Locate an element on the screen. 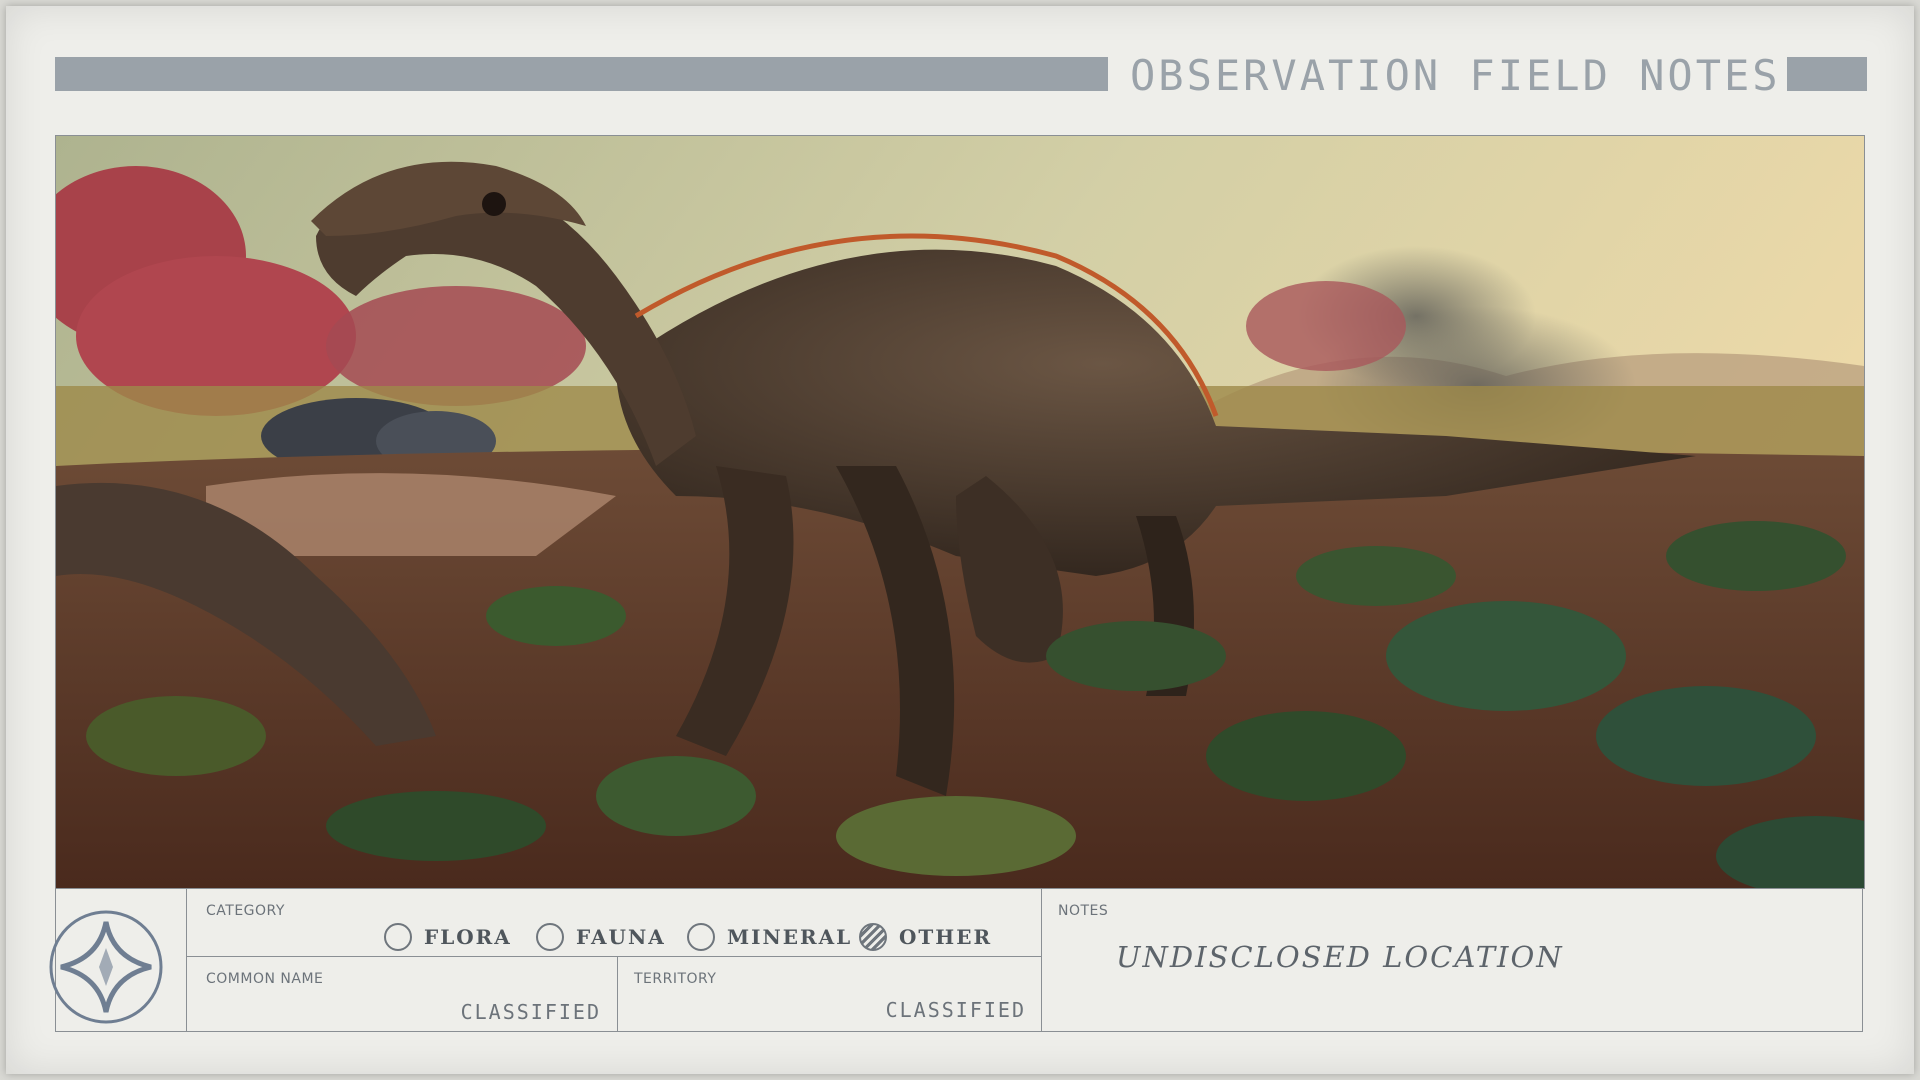 The image size is (1920, 1080). notes-value: UNDISCLOSED LOCATION is located at coordinates (1340, 957).